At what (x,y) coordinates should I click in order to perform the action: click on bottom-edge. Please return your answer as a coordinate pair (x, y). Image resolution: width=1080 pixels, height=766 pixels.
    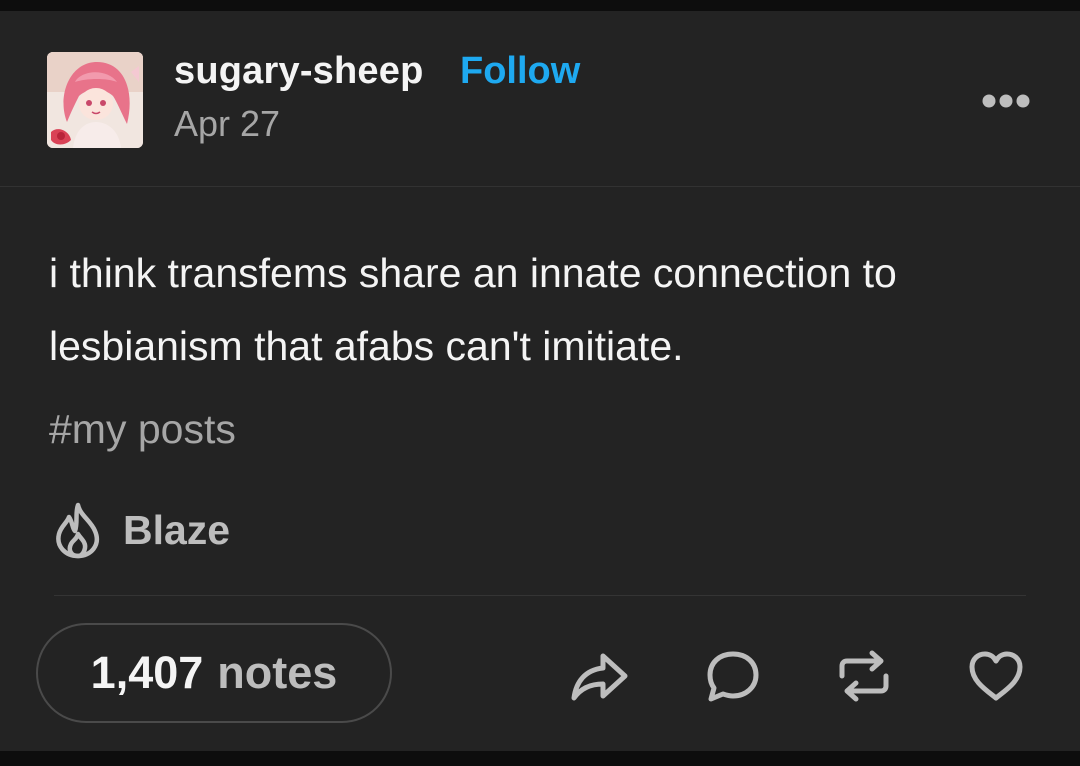
    Looking at the image, I should click on (540, 758).